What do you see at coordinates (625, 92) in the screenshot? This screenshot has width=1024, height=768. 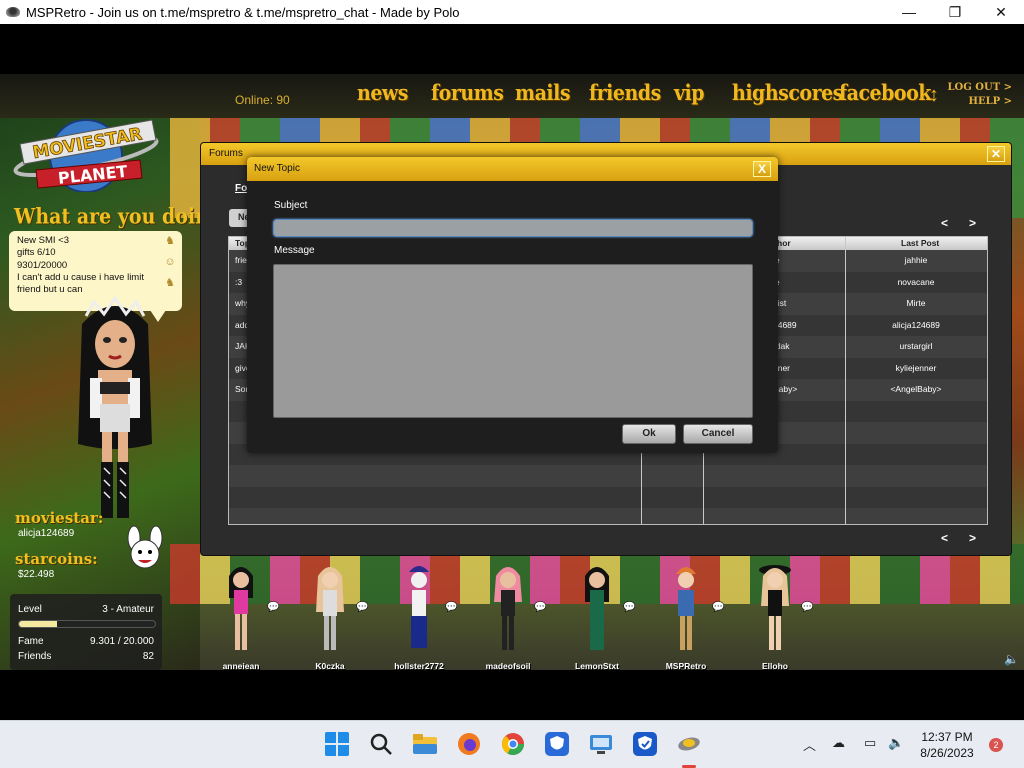 I see `nav-friends: friends` at bounding box center [625, 92].